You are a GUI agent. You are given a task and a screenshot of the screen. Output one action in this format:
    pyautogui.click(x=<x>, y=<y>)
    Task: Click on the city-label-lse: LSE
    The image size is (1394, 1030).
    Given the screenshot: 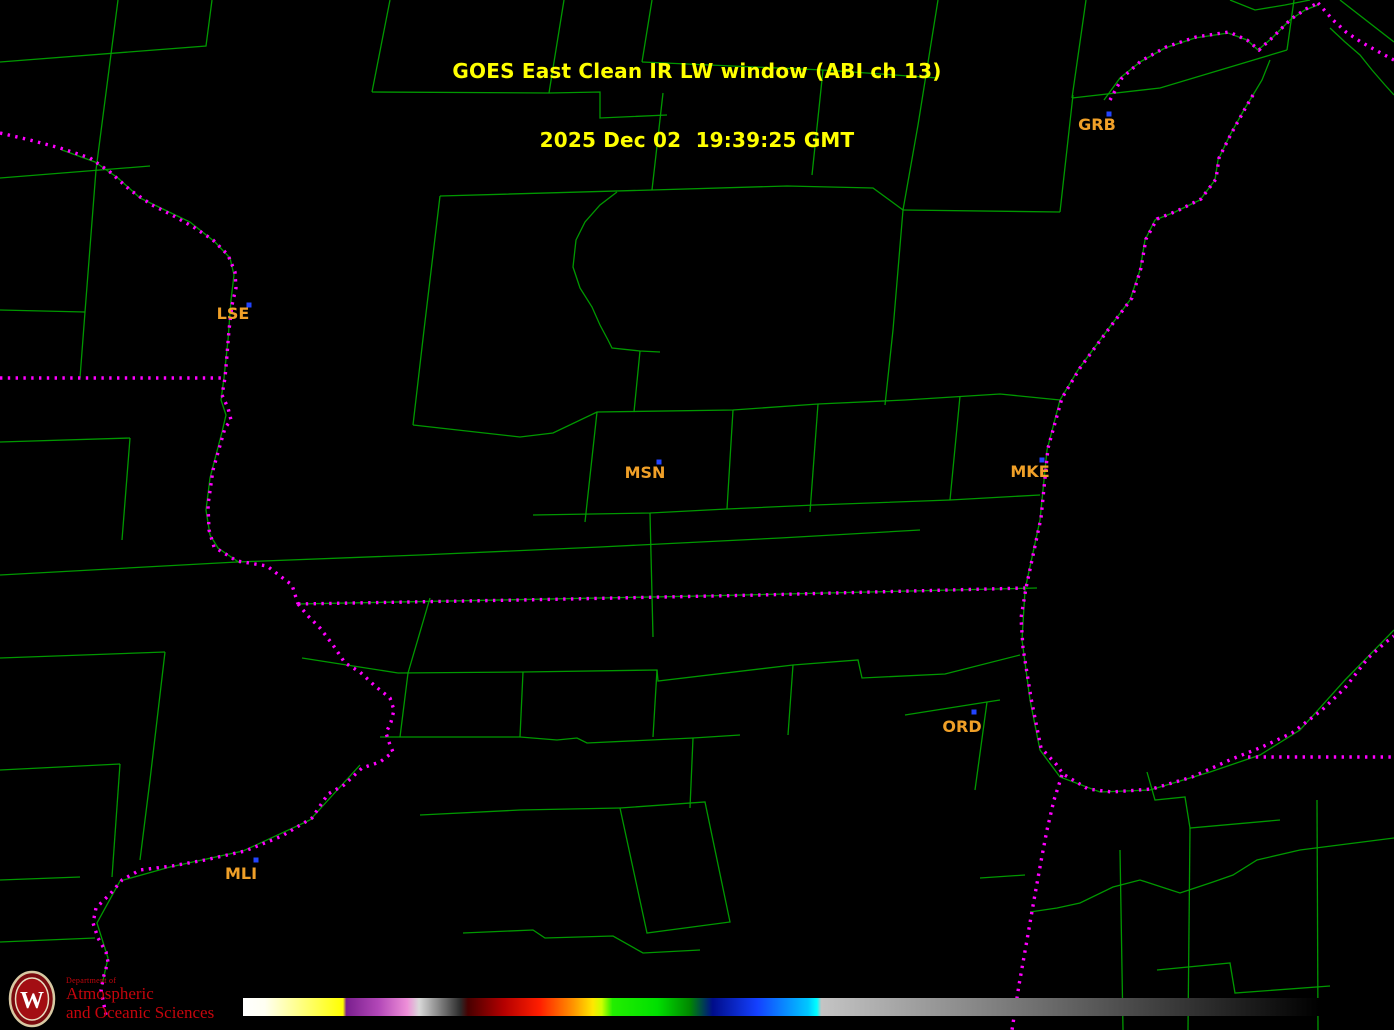 What is the action you would take?
    pyautogui.click(x=233, y=313)
    